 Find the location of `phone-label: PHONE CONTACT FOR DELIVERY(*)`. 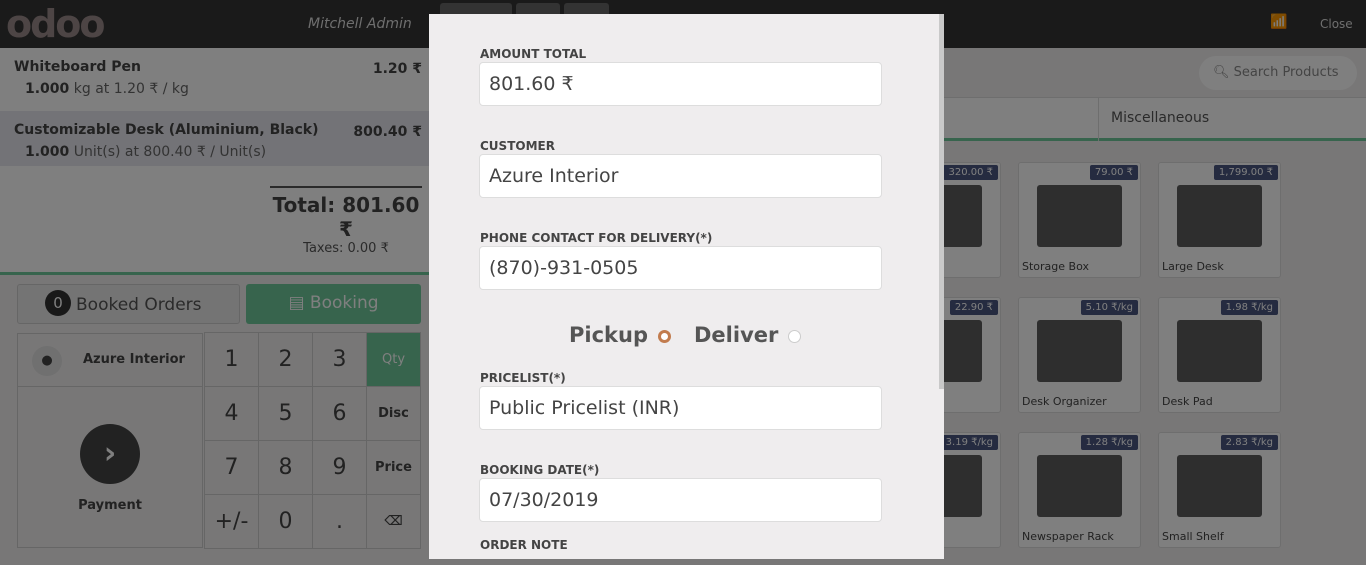

phone-label: PHONE CONTACT FOR DELIVERY(*) is located at coordinates (596, 238).